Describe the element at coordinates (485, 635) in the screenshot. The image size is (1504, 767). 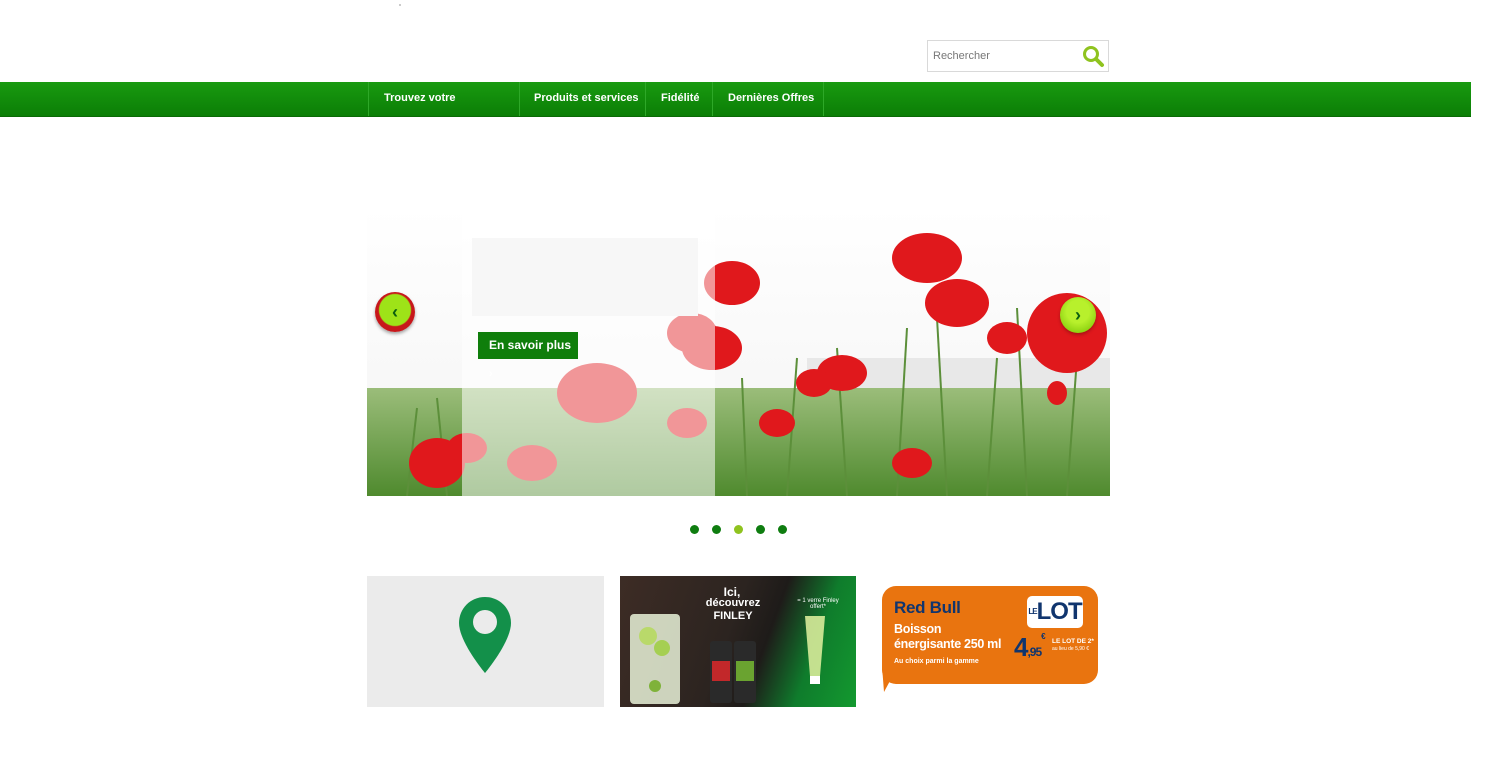
I see `map-pin-icon` at that location.